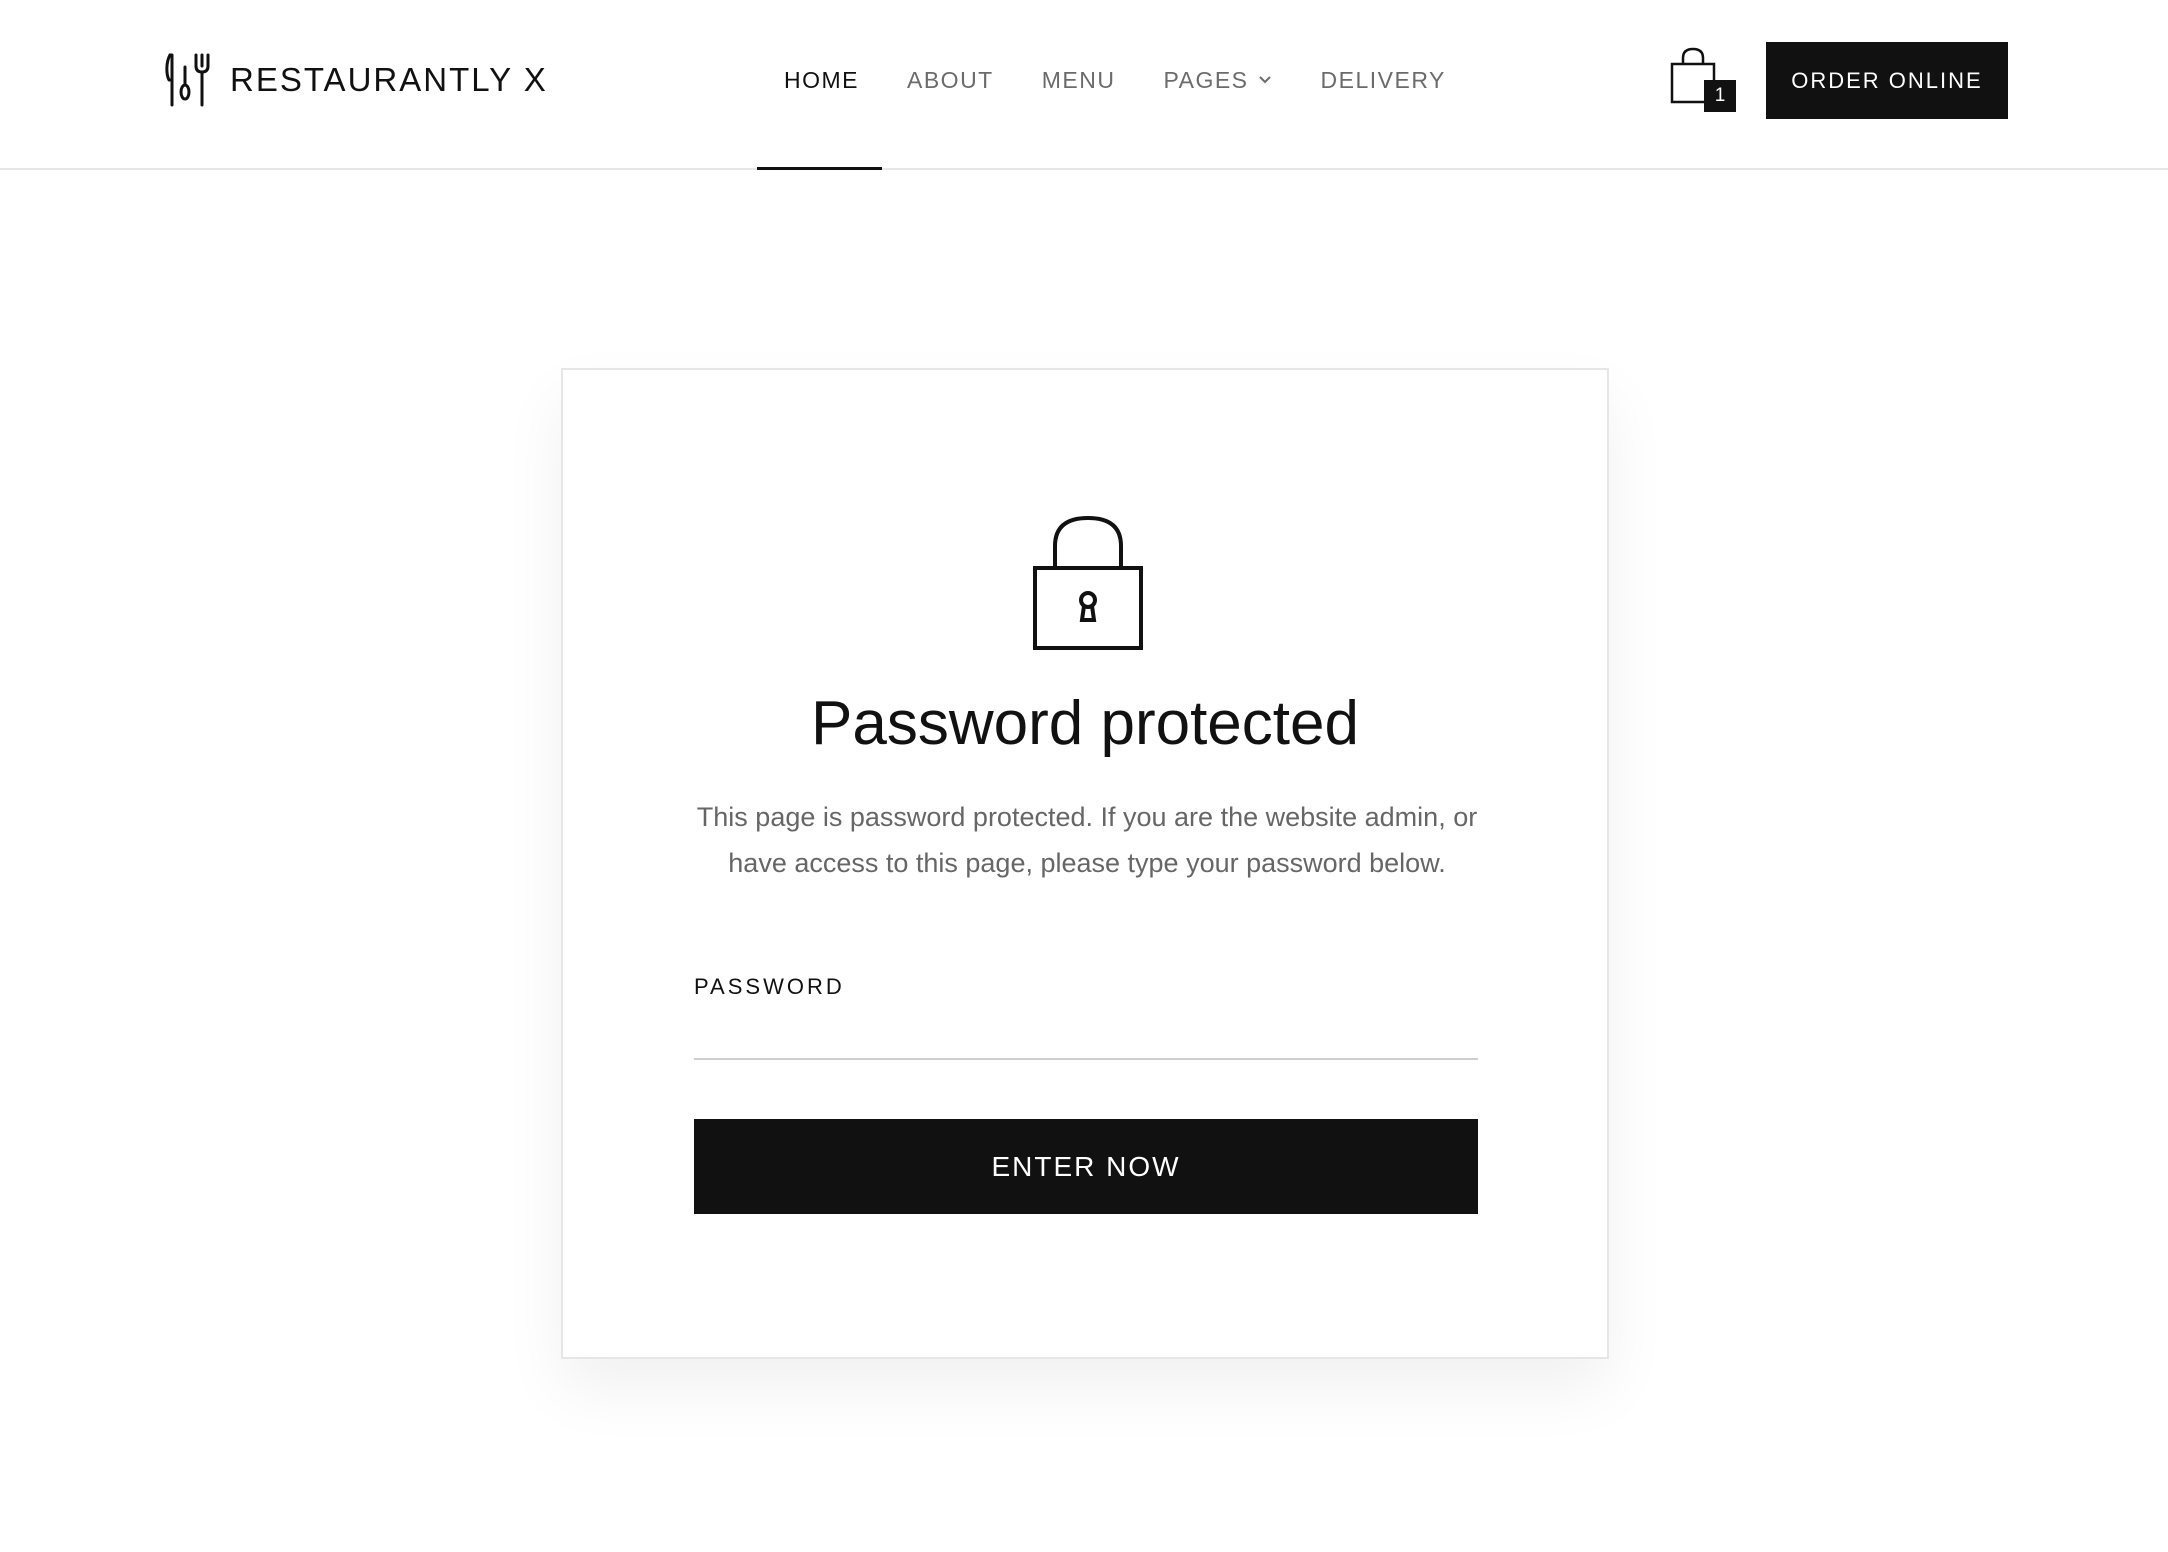 The width and height of the screenshot is (2168, 1552). I want to click on cutlery-icon, so click(187, 80).